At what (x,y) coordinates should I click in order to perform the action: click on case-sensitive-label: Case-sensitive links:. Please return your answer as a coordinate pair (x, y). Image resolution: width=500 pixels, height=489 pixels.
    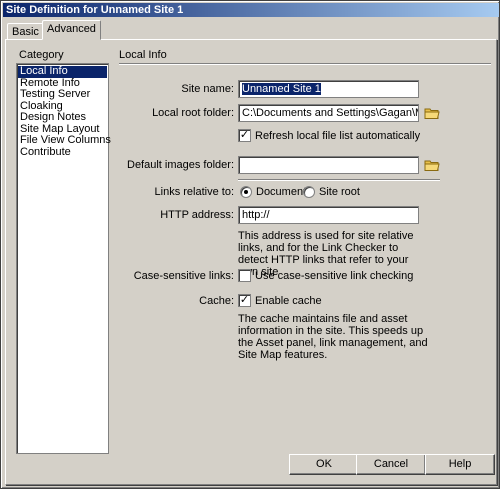
    Looking at the image, I should click on (183, 276).